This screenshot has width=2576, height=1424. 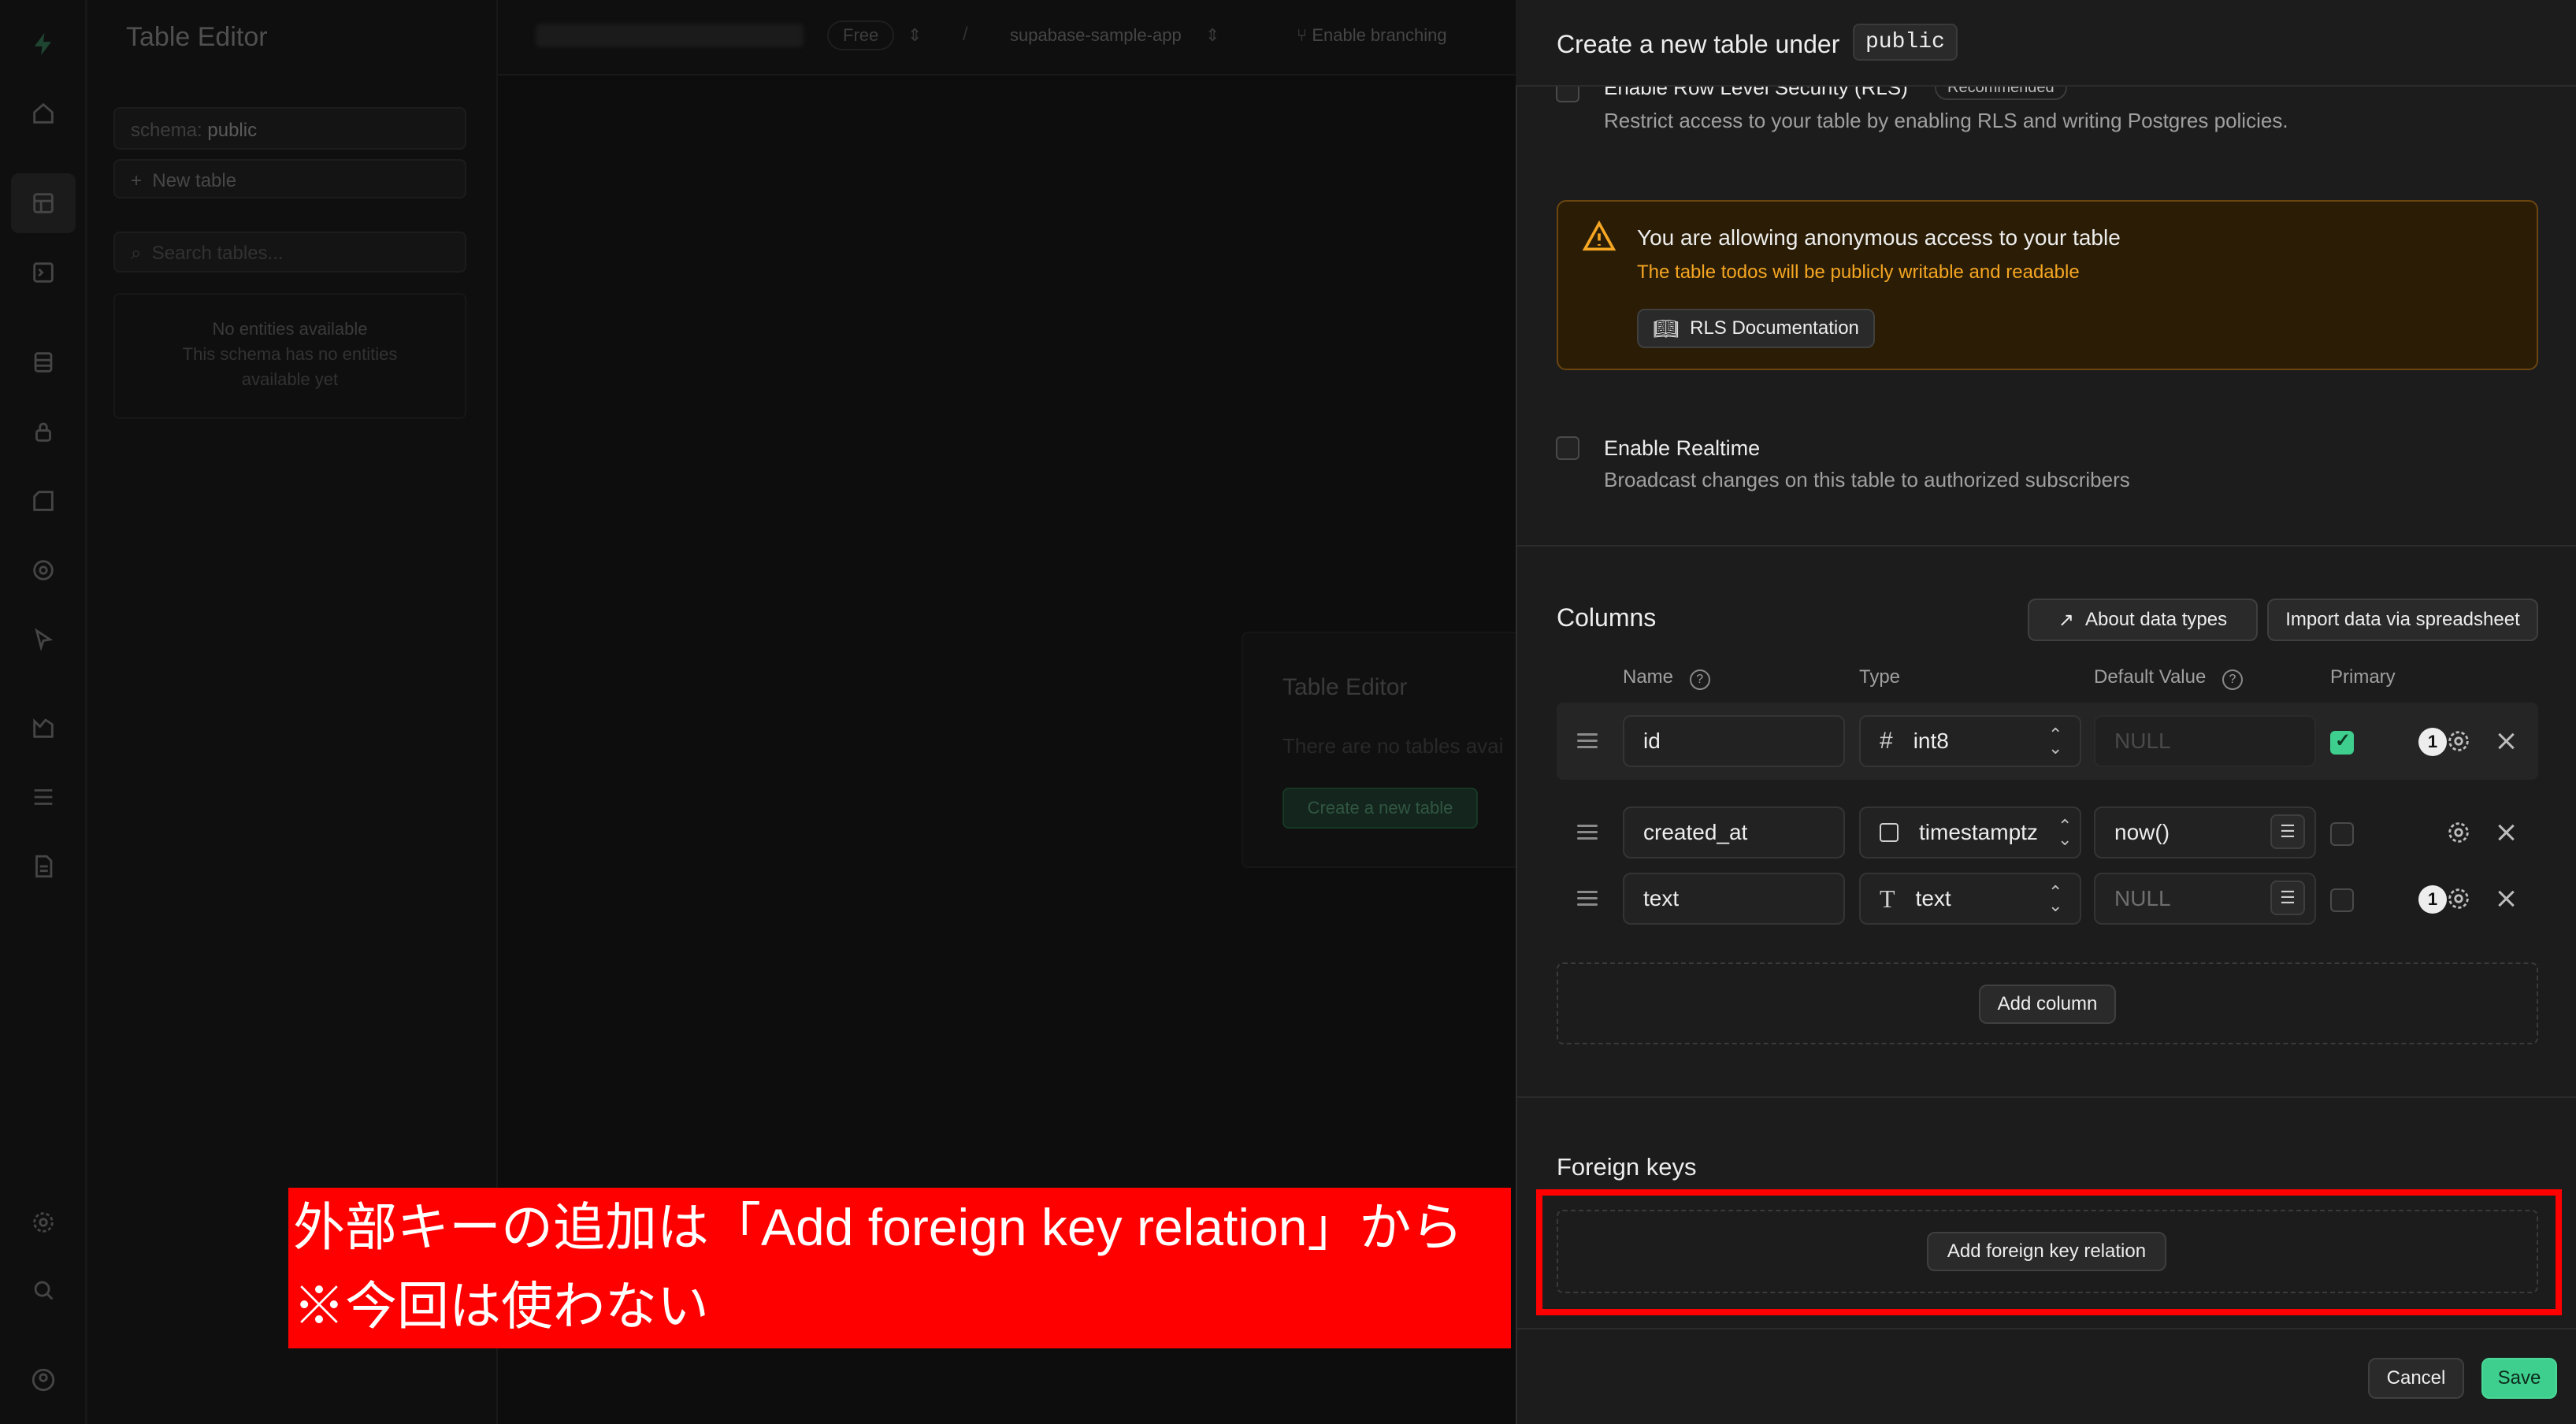 I want to click on cancel-button: Cancel, so click(x=2416, y=1378).